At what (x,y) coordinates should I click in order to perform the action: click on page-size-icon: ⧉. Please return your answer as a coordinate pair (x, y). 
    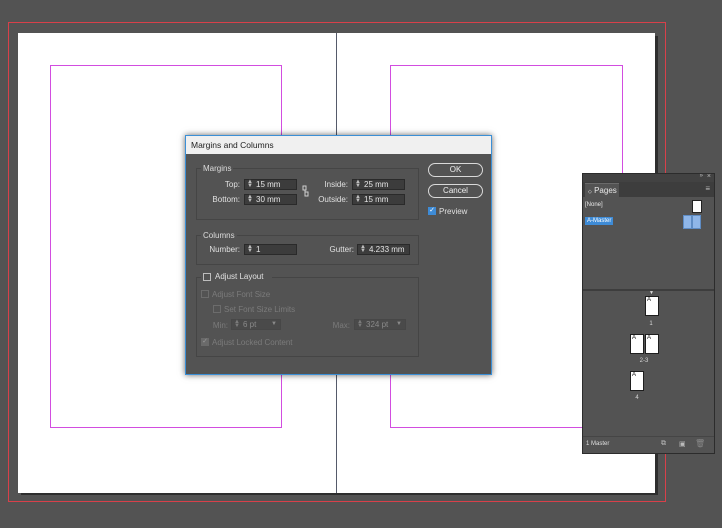
    Looking at the image, I should click on (663, 444).